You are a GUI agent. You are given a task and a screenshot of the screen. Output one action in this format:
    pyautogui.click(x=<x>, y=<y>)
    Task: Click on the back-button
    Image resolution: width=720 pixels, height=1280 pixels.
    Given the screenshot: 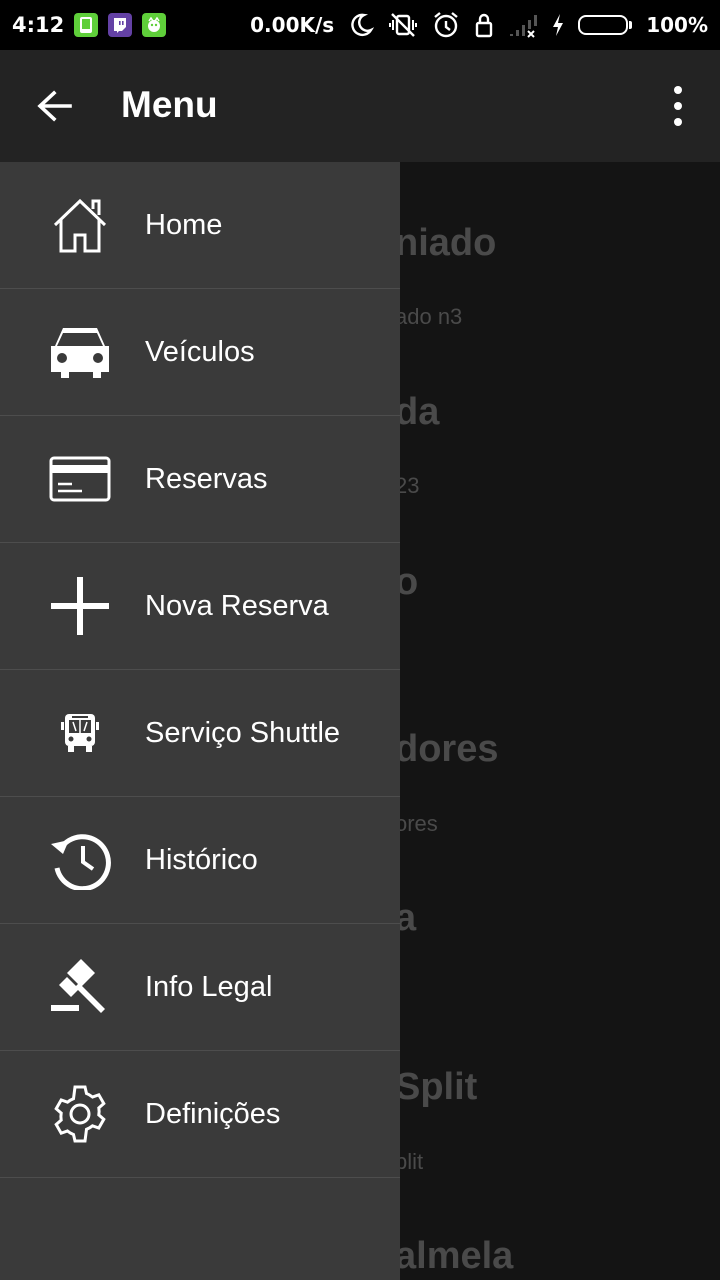 What is the action you would take?
    pyautogui.click(x=54, y=106)
    